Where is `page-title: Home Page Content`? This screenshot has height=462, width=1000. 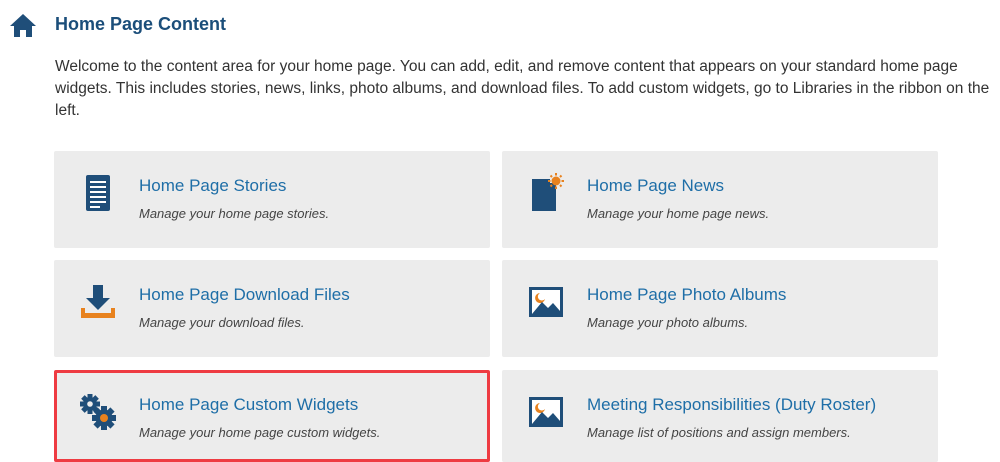
page-title: Home Page Content is located at coordinates (141, 24).